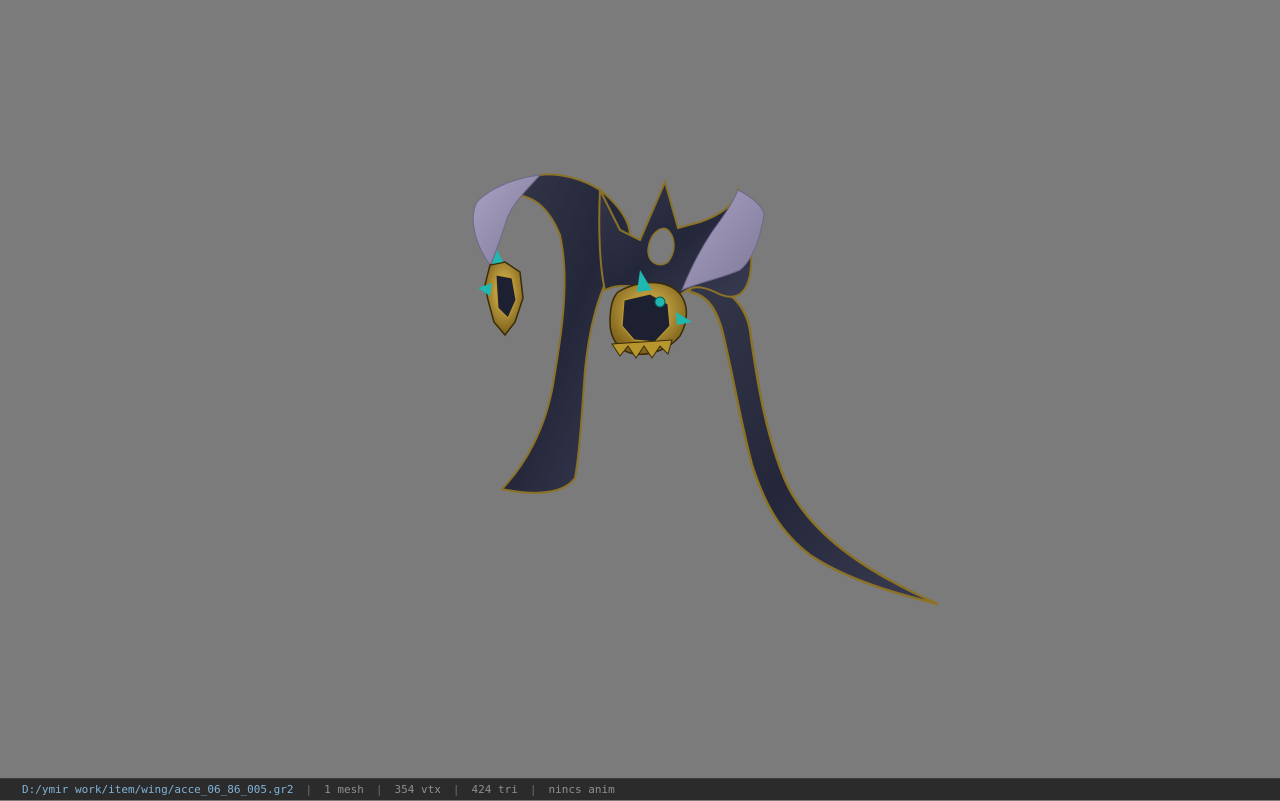 This screenshot has width=1280, height=801. Describe the element at coordinates (581, 789) in the screenshot. I see `animation-status: nincs anim` at that location.